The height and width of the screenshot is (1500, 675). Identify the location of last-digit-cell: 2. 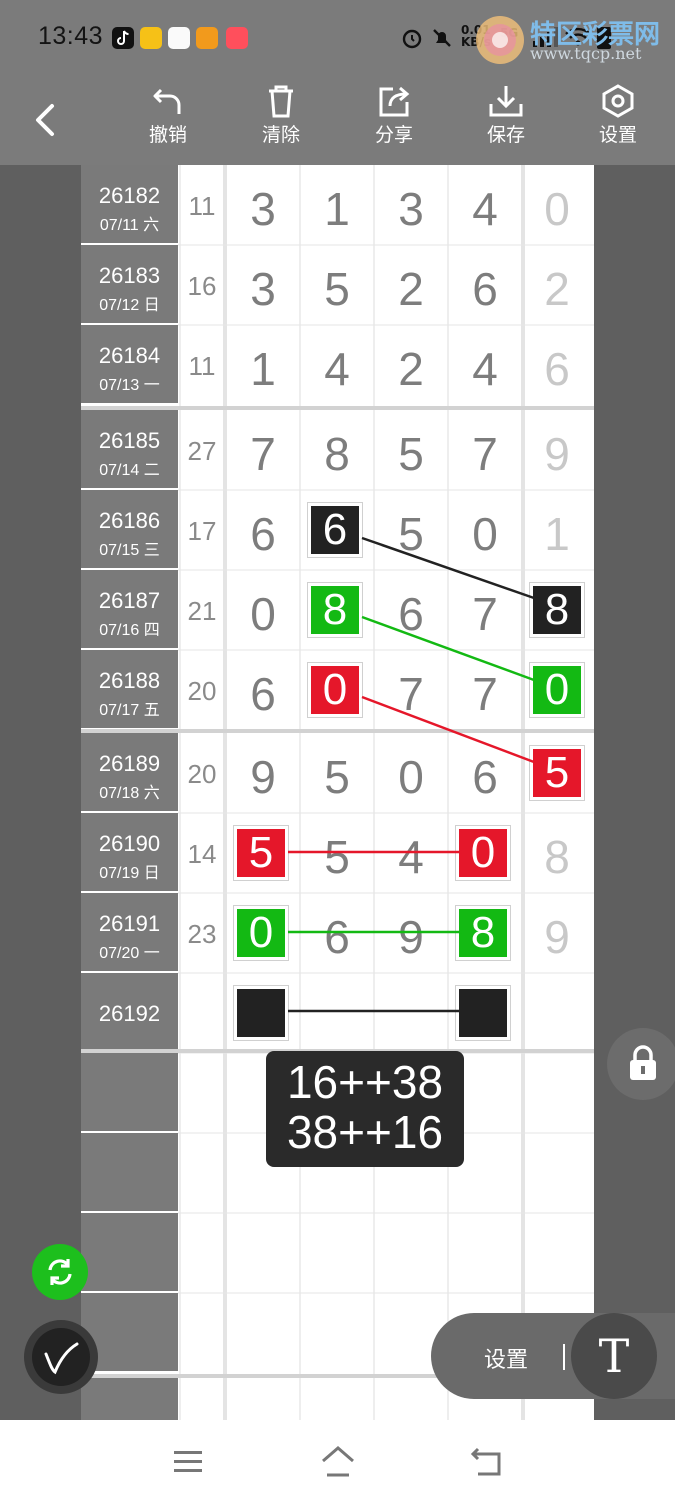
(557, 289).